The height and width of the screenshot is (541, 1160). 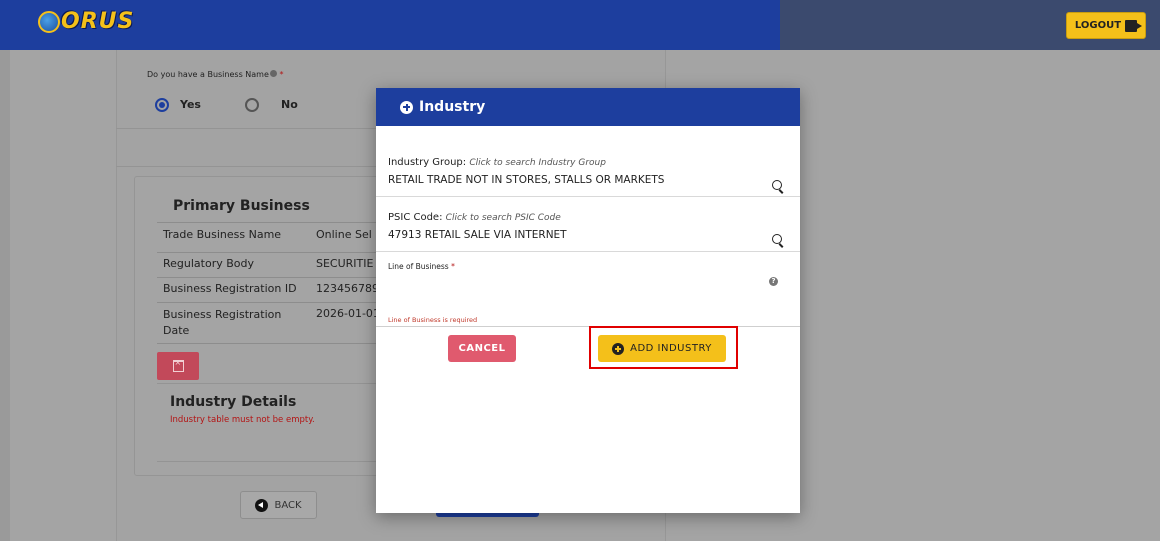 What do you see at coordinates (273, 73) in the screenshot?
I see `help-icon` at bounding box center [273, 73].